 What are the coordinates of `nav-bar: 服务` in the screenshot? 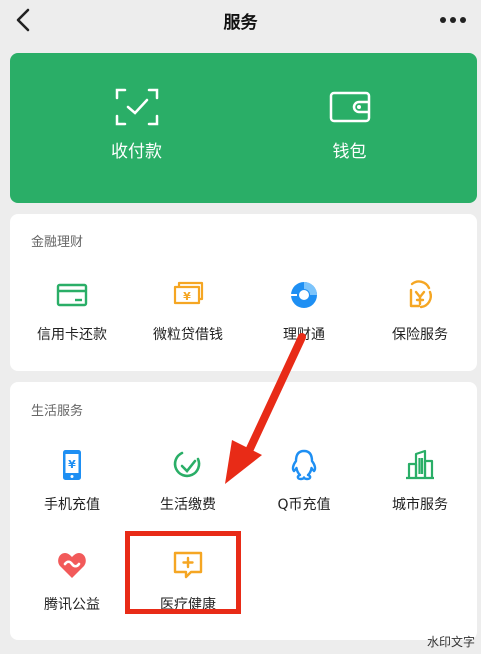 It's located at (240, 22).